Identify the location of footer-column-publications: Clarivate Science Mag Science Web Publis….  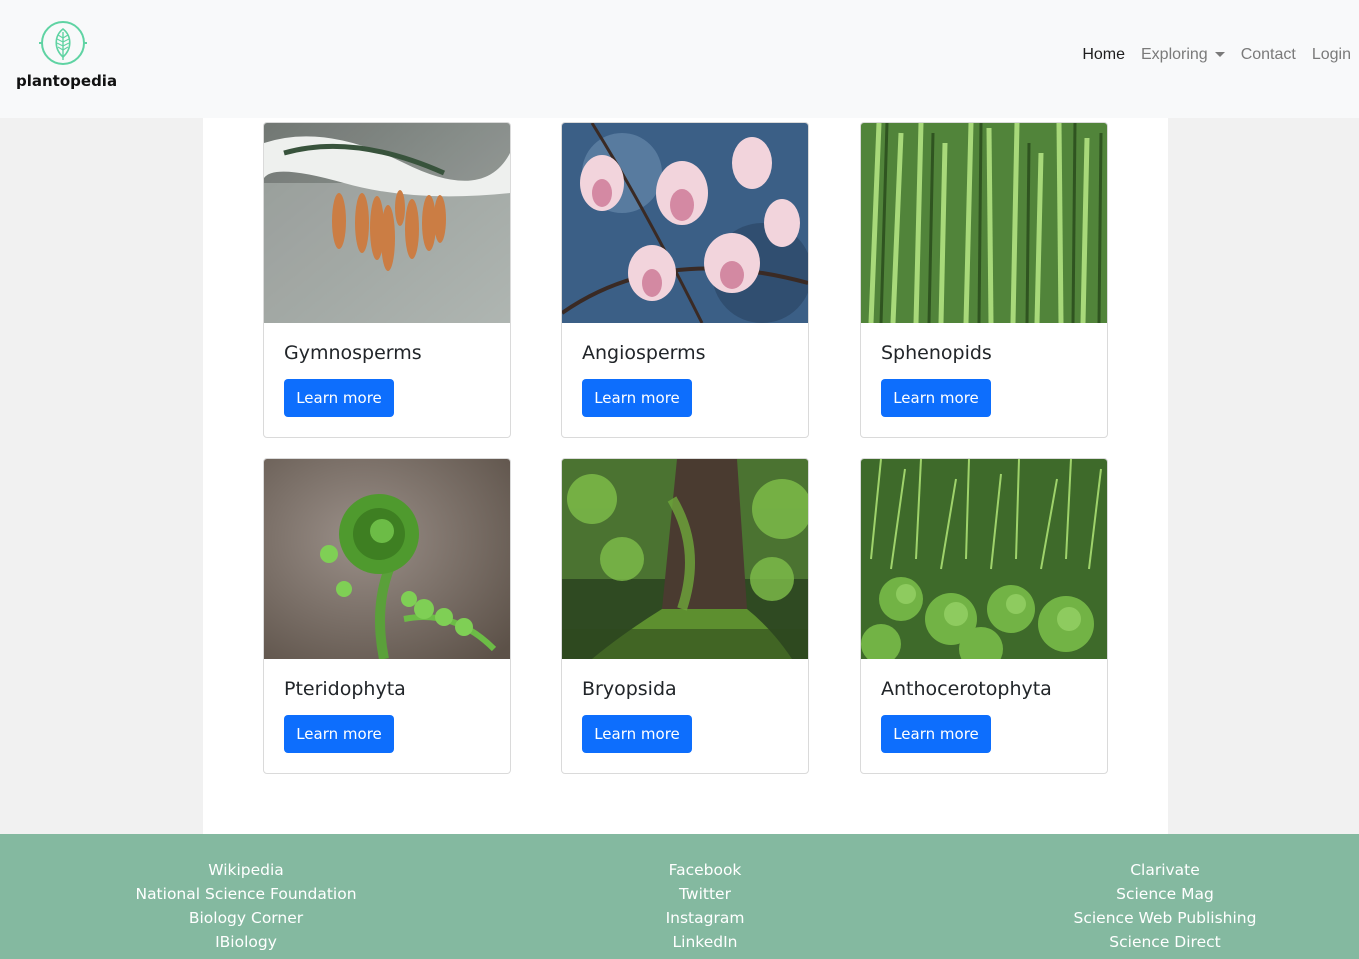
(1165, 906).